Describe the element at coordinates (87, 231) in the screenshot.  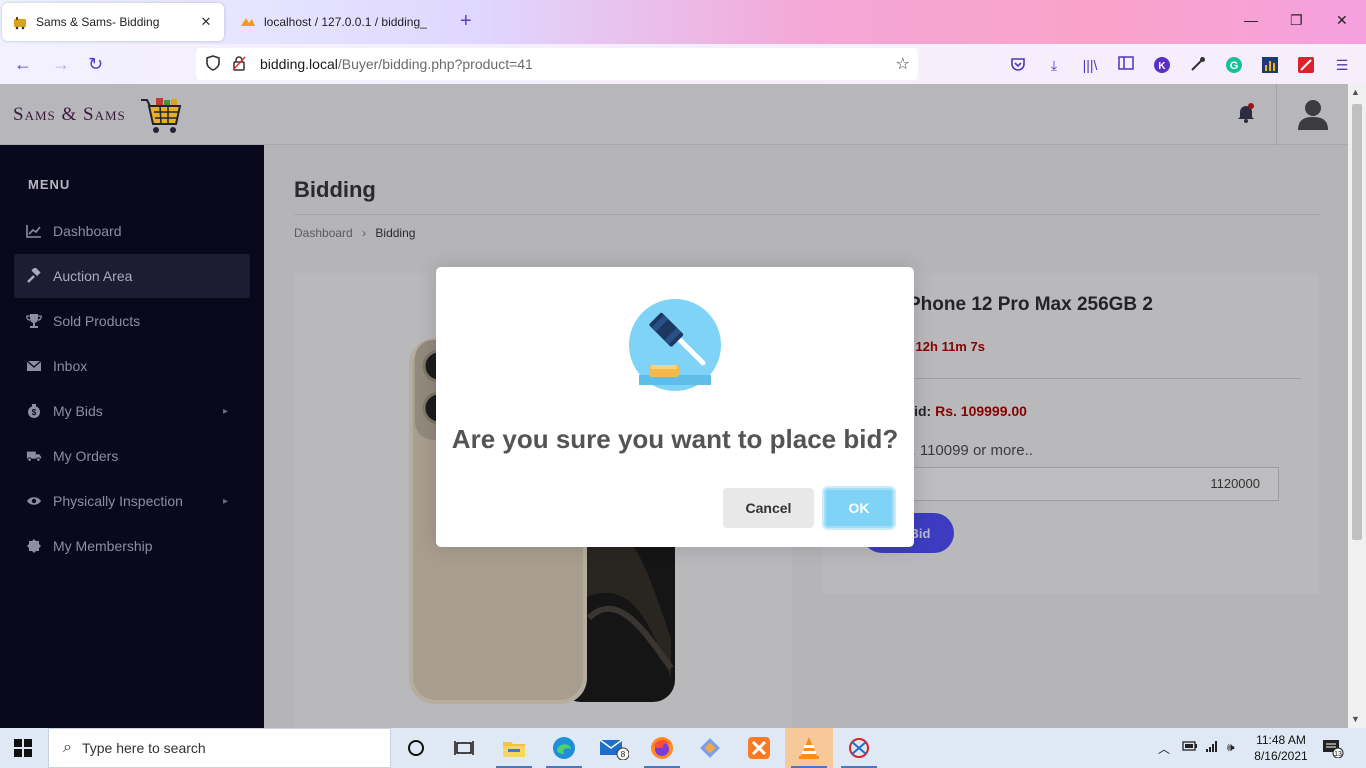
I see `sidebar-item-label: Dashboard` at that location.